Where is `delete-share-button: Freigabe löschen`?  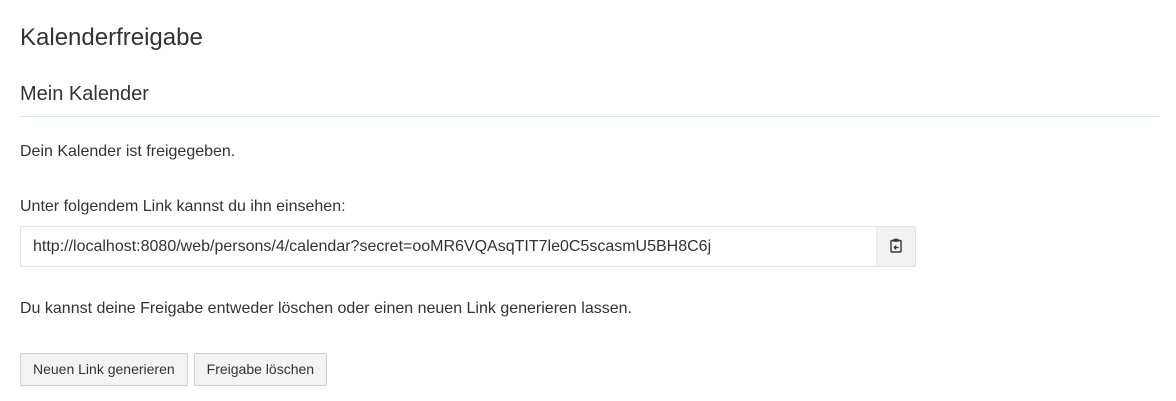 delete-share-button: Freigabe löschen is located at coordinates (260, 369).